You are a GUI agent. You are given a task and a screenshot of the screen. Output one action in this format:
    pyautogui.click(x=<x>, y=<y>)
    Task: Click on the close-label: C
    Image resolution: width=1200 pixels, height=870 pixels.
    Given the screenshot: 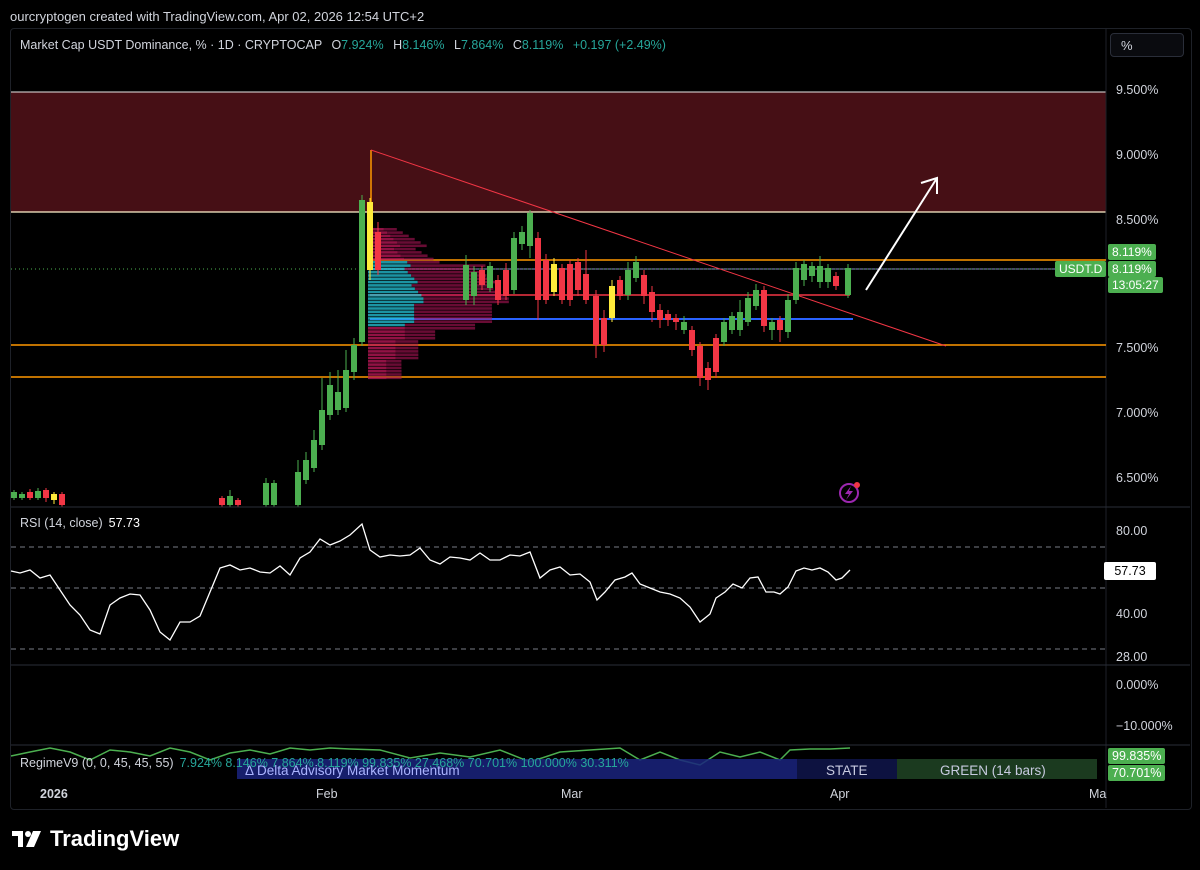 What is the action you would take?
    pyautogui.click(x=517, y=45)
    